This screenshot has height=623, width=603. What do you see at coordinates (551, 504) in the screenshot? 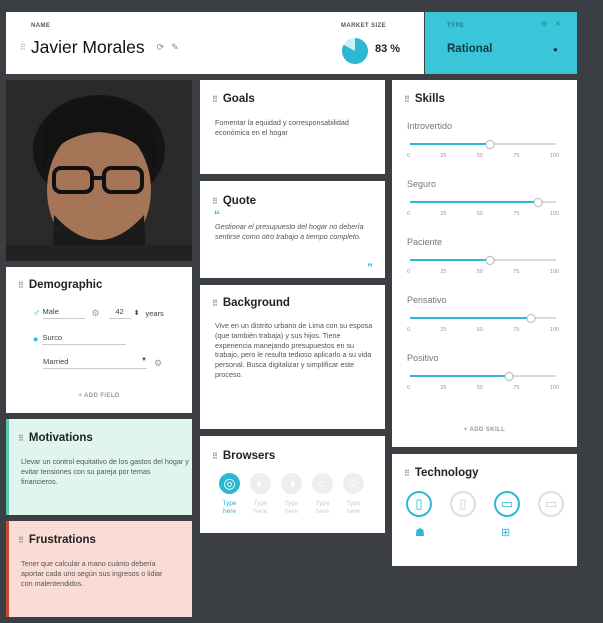
I see `desktop-icon: ▭` at bounding box center [551, 504].